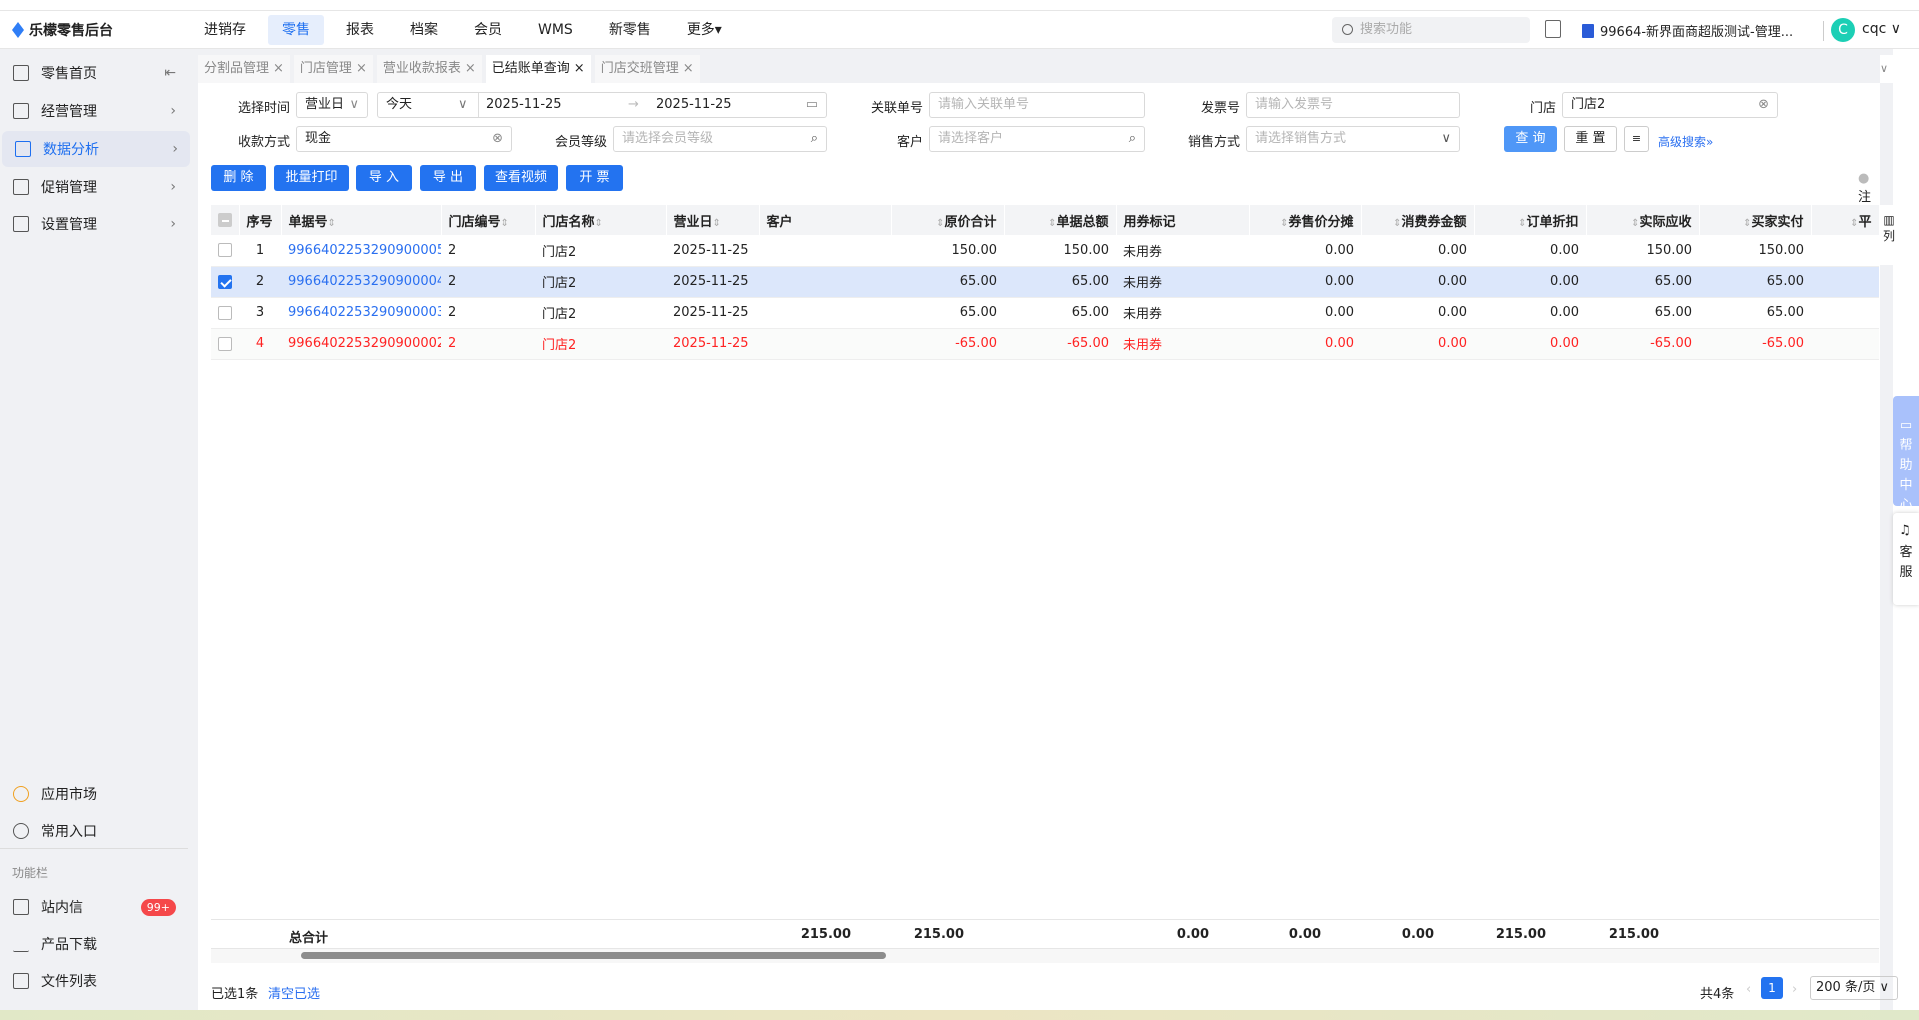  What do you see at coordinates (94, 831) in the screenshot?
I see `sidebar-favorites: 常用入口` at bounding box center [94, 831].